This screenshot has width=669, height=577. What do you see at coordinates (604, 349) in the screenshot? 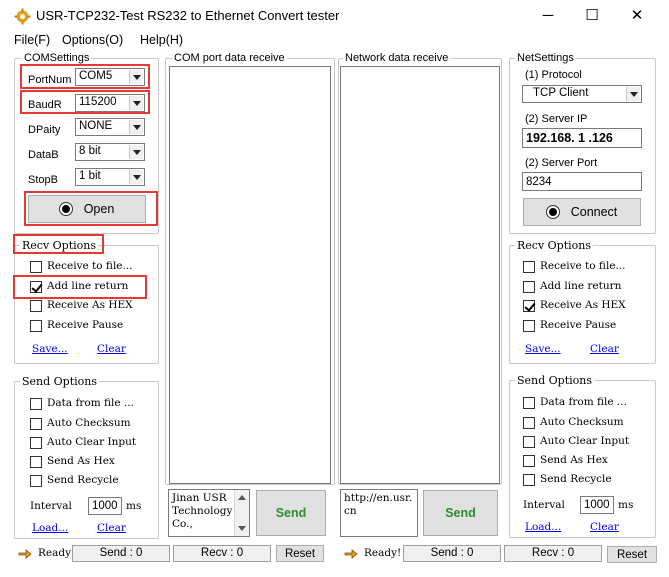
I see `right-clear-recv-link: Clear` at bounding box center [604, 349].